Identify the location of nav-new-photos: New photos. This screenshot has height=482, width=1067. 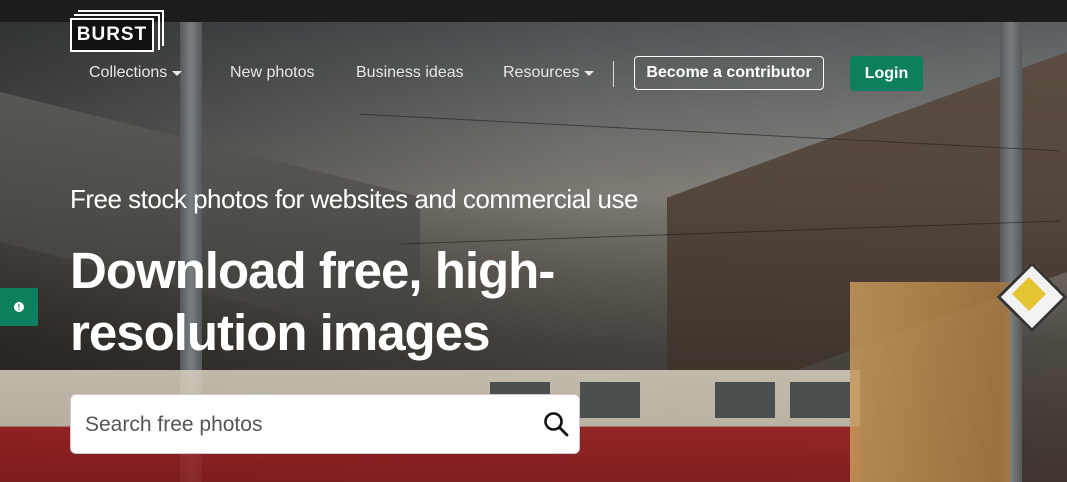
(272, 73).